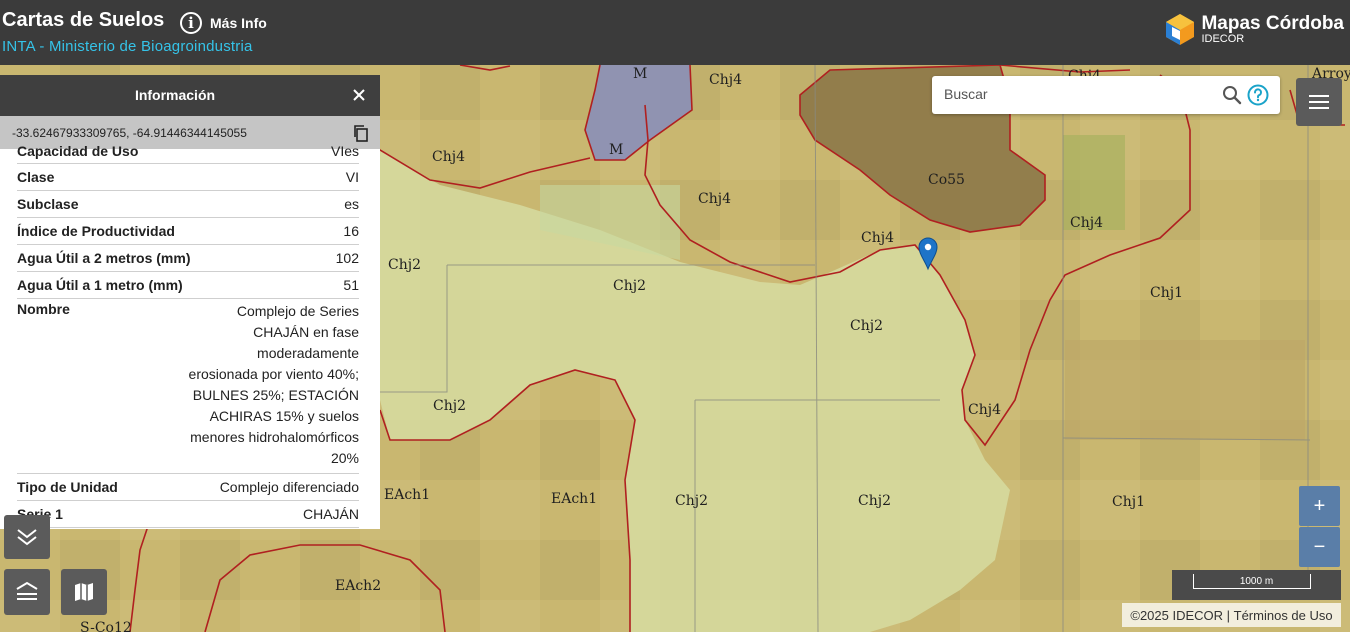  What do you see at coordinates (1232, 95) in the screenshot?
I see `search-icon` at bounding box center [1232, 95].